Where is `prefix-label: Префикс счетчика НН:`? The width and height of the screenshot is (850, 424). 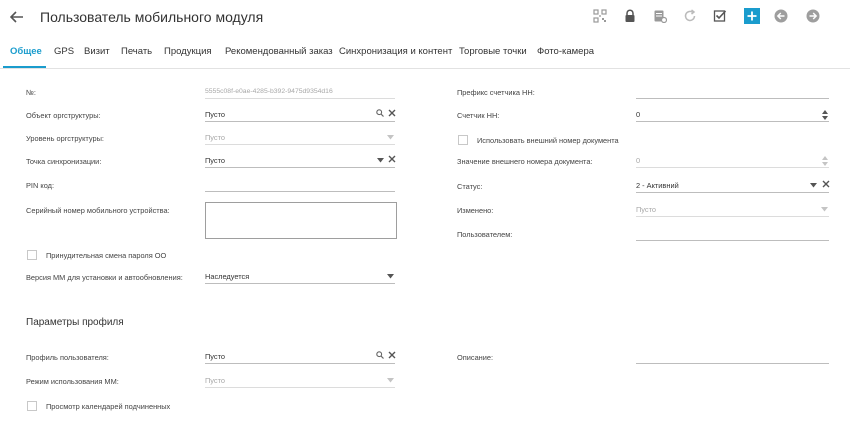
prefix-label: Префикс счетчика НН: is located at coordinates (496, 92).